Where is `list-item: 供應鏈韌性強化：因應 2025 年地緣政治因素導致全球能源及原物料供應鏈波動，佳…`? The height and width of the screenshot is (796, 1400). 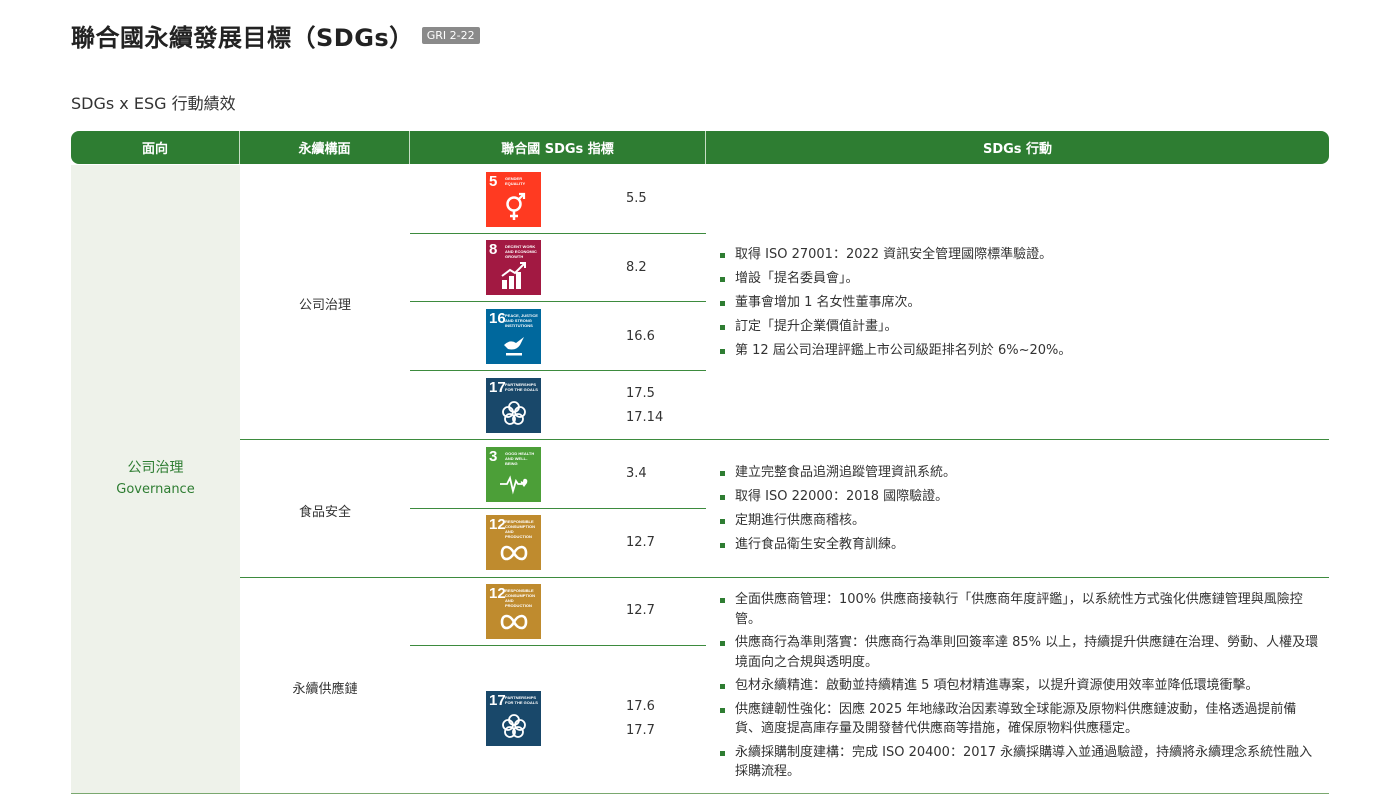
list-item: 供應鏈韌性強化：因應 2025 年地緣政治因素導致全球能源及原物料供應鏈波動，佳… is located at coordinates (1020, 719).